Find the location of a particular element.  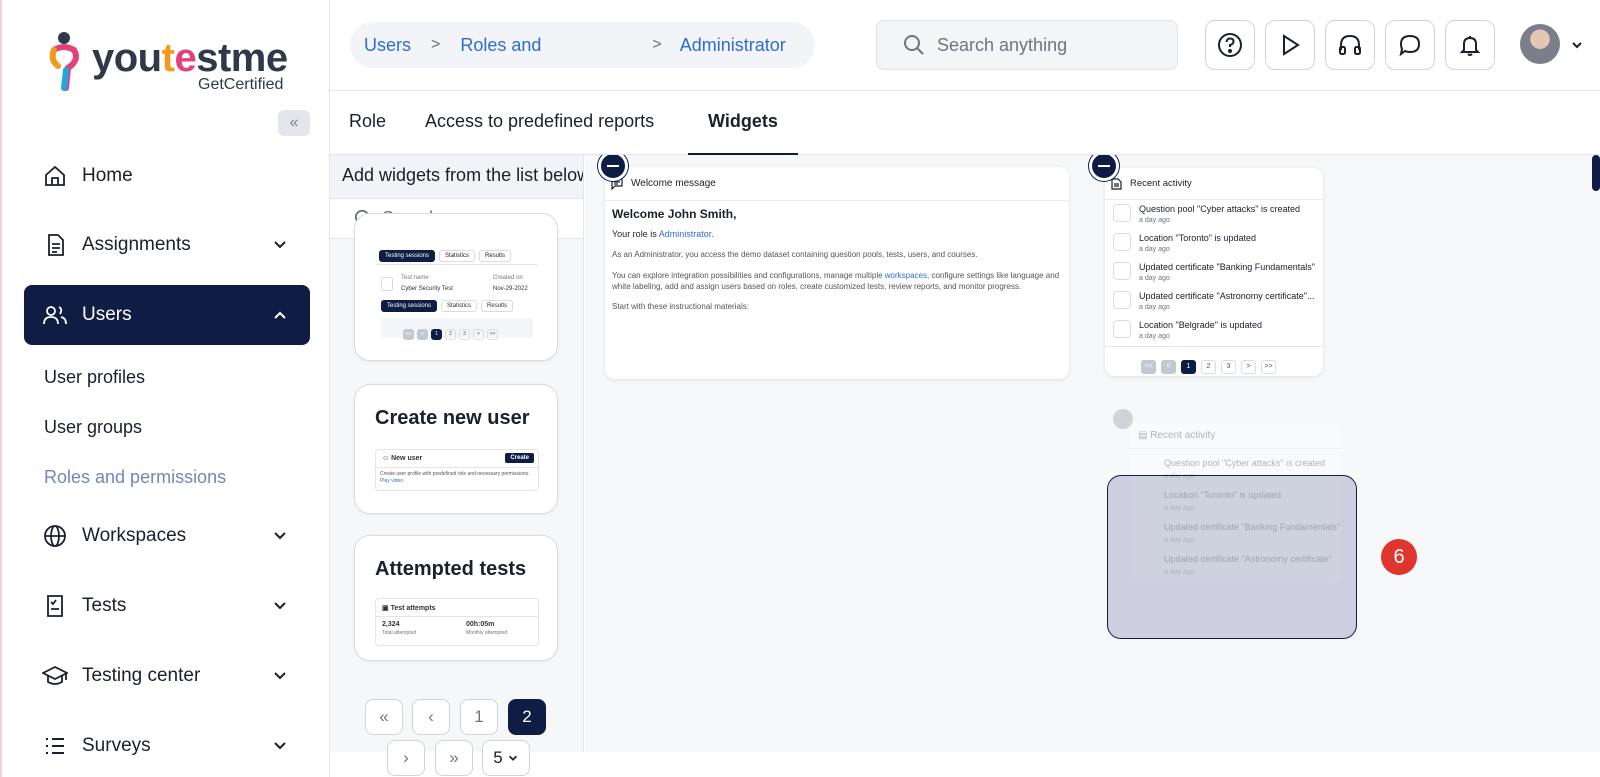

sidebar-subitem-roles-and-permissions: Roles and permissions is located at coordinates (135, 477).